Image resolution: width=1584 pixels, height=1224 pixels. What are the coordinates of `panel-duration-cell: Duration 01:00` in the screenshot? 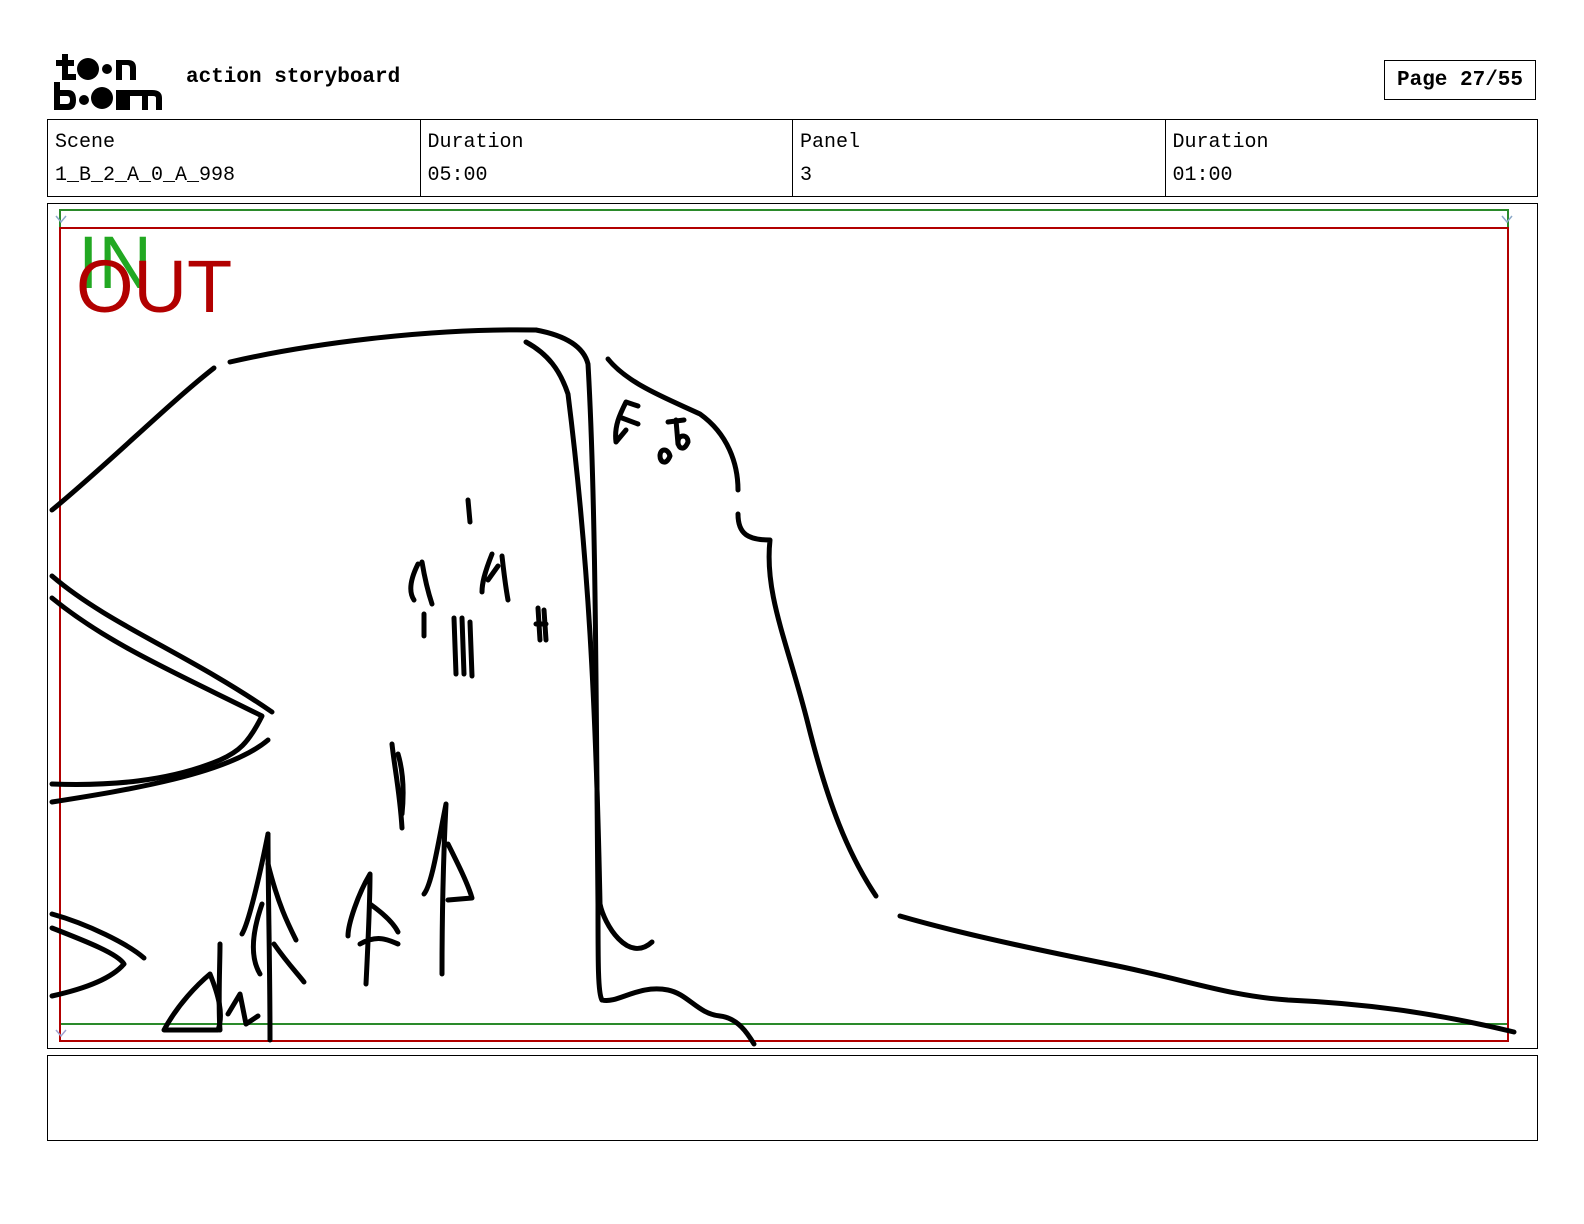 It's located at (1352, 158).